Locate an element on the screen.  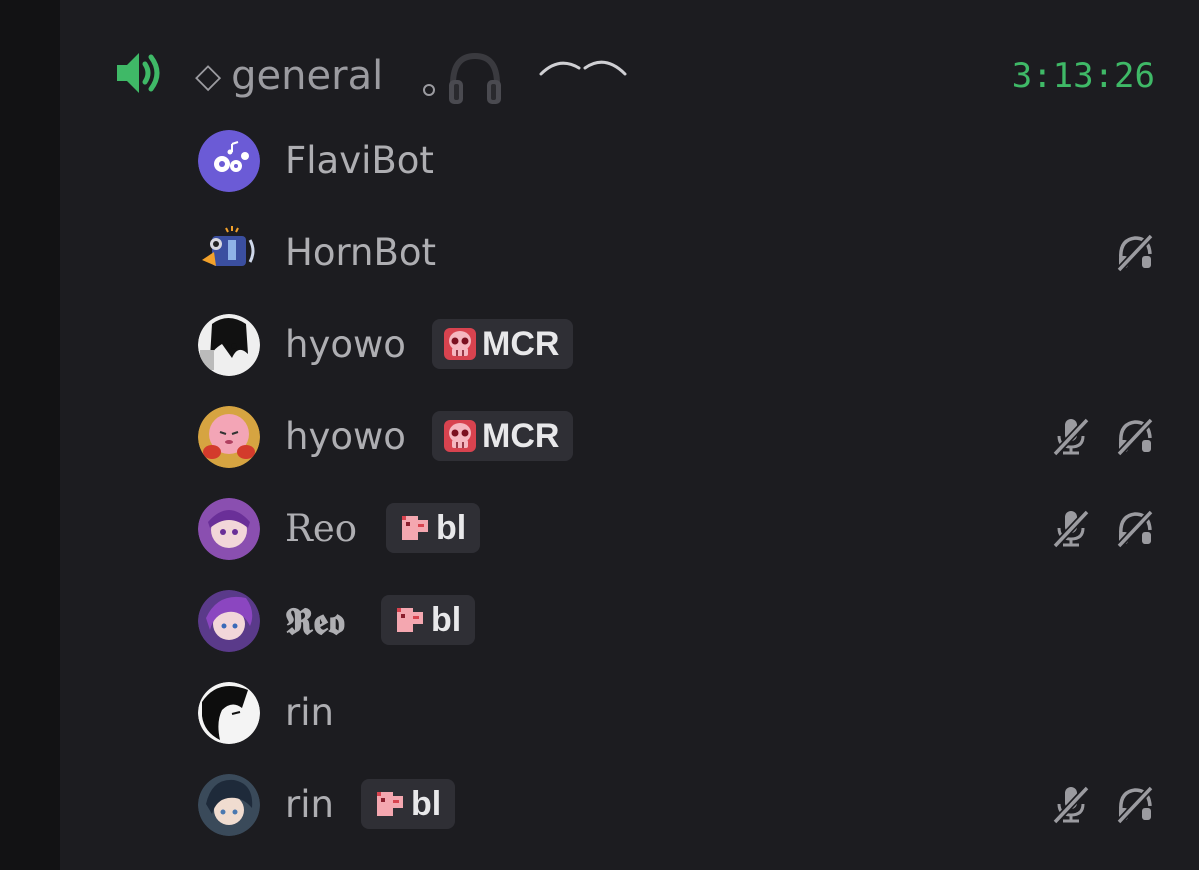
user-name: FlaviBot is located at coordinates (359, 161).